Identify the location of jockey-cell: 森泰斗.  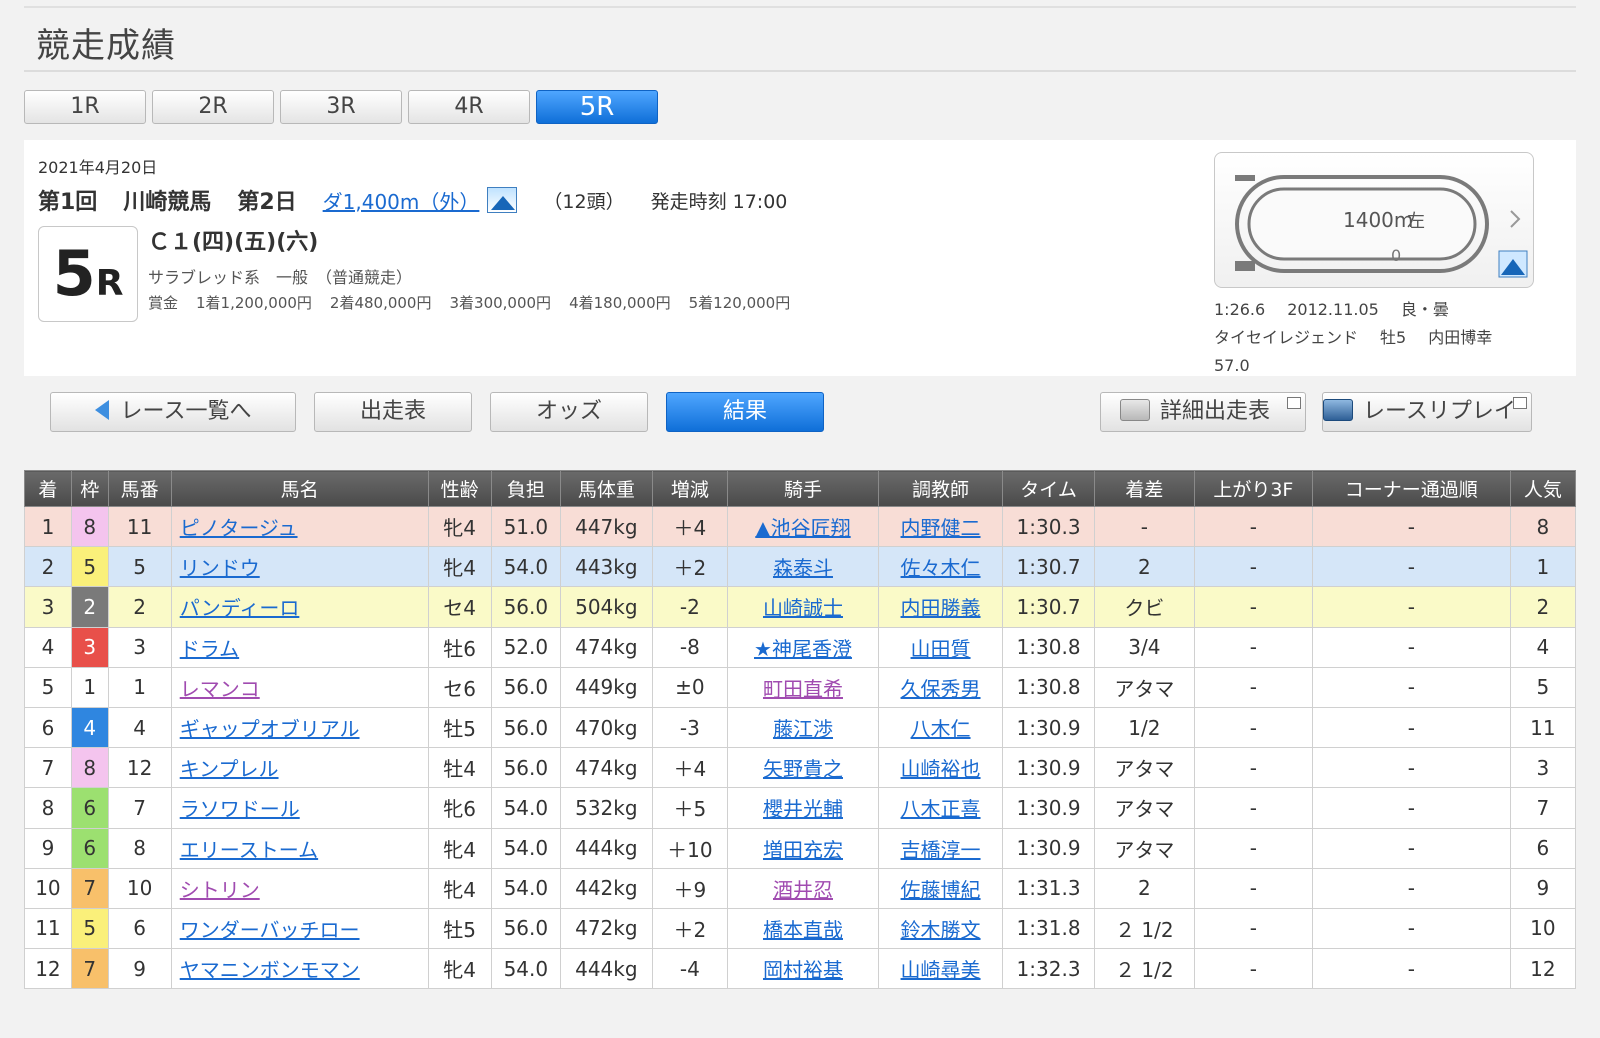
(803, 567).